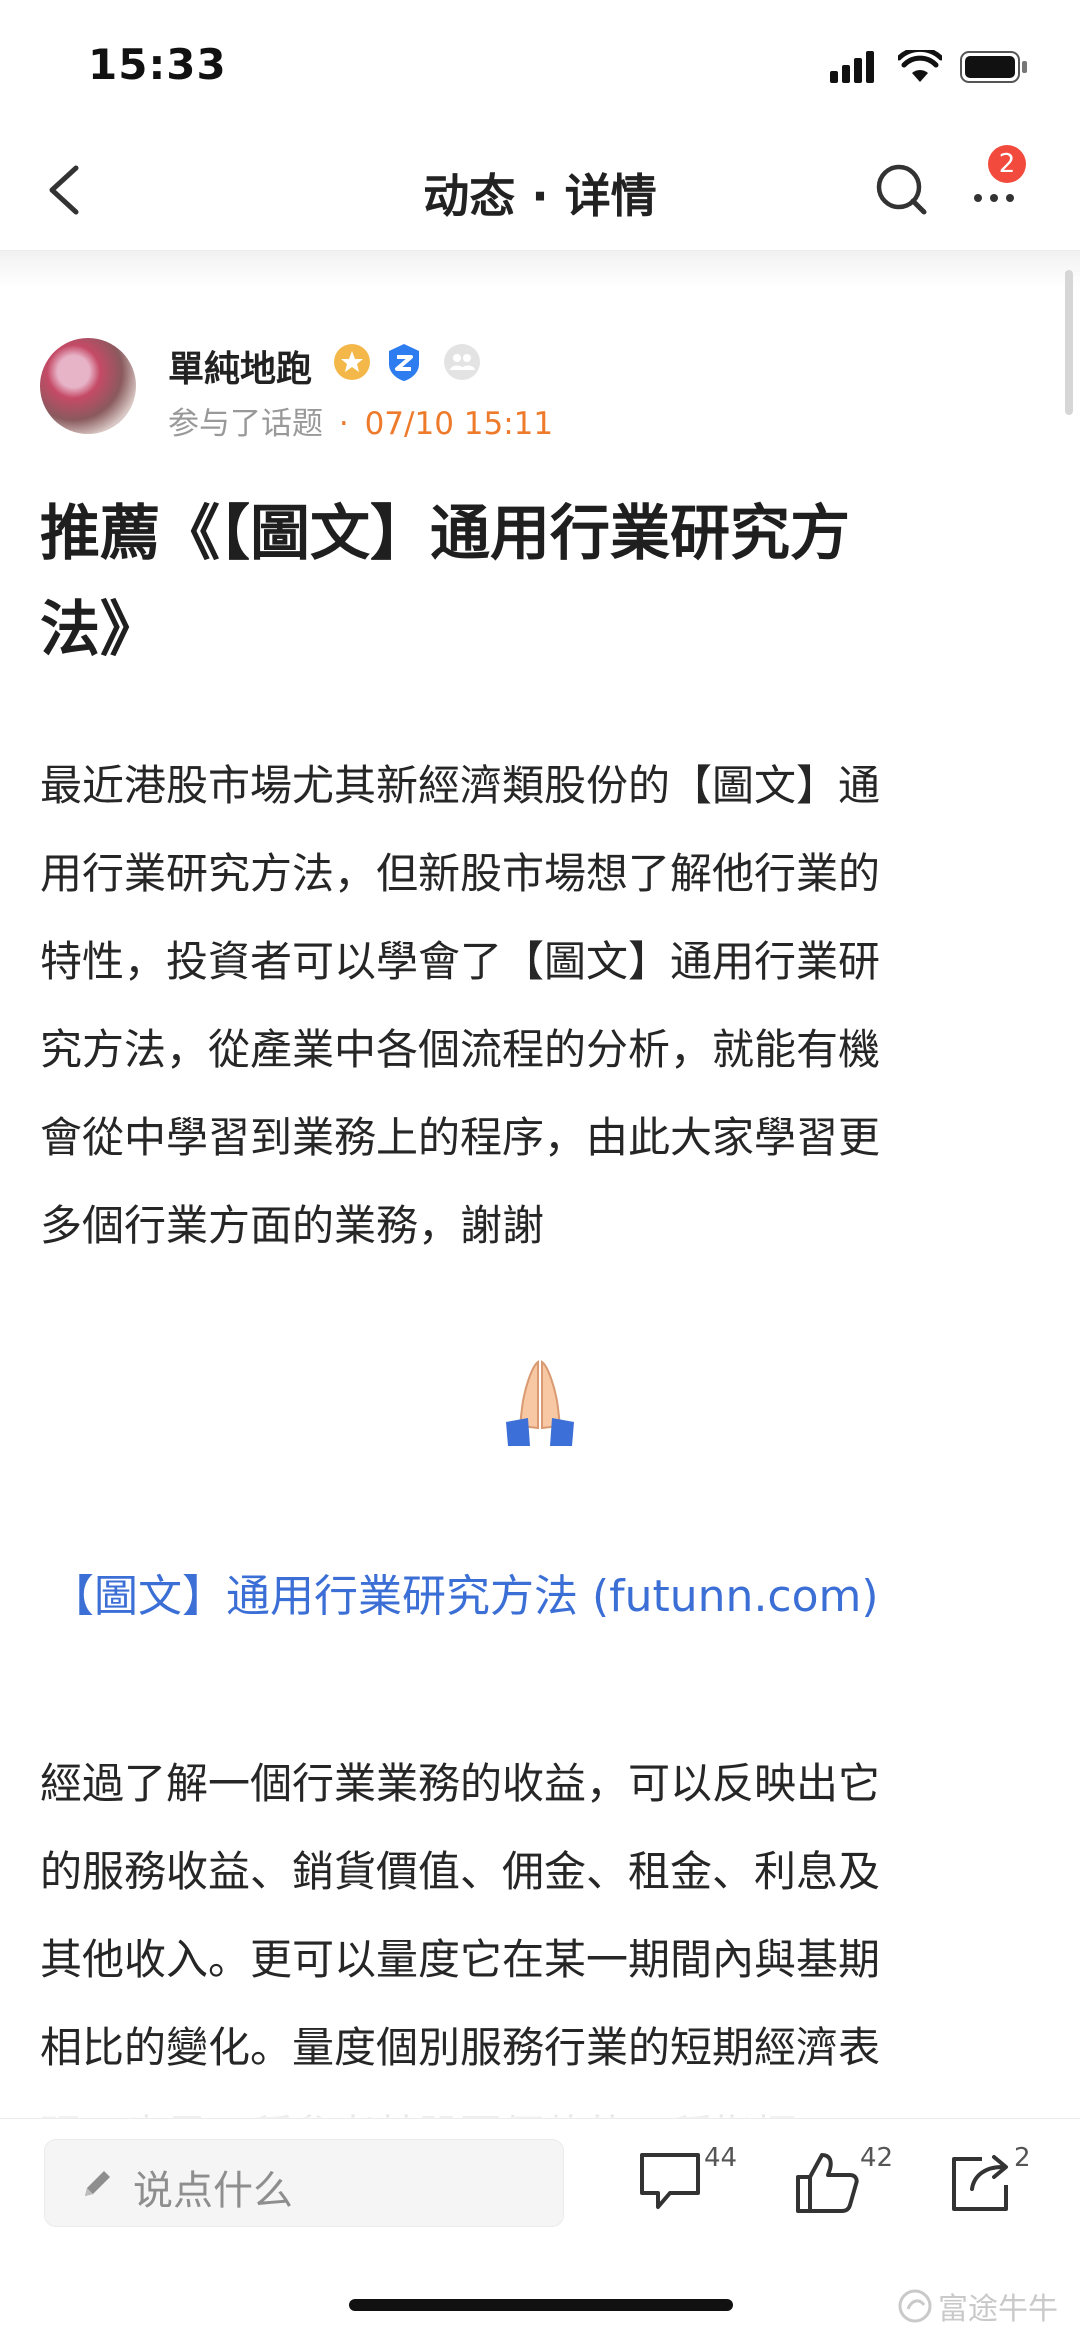  What do you see at coordinates (541, 2305) in the screenshot?
I see `home-indicator` at bounding box center [541, 2305].